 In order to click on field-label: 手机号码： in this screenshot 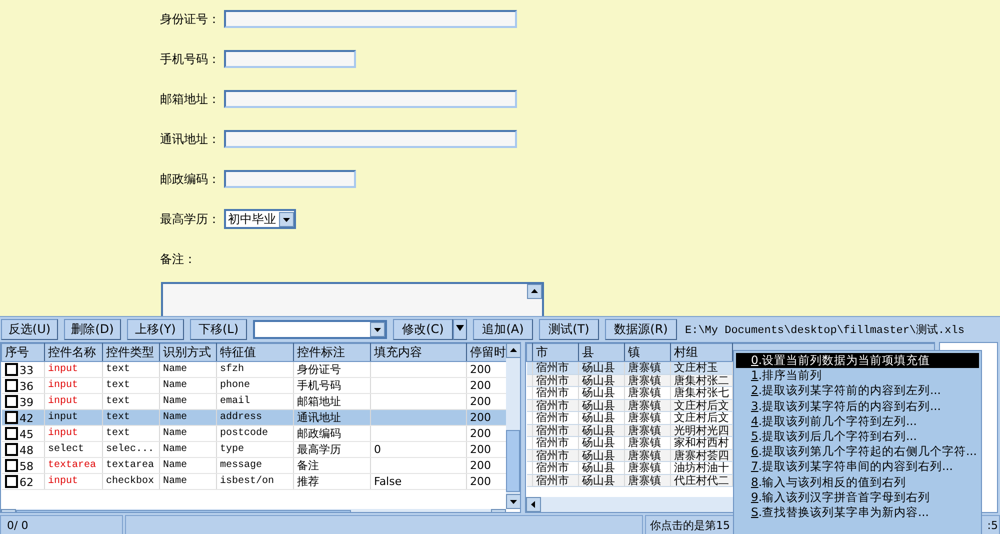, I will do `click(190, 59)`.